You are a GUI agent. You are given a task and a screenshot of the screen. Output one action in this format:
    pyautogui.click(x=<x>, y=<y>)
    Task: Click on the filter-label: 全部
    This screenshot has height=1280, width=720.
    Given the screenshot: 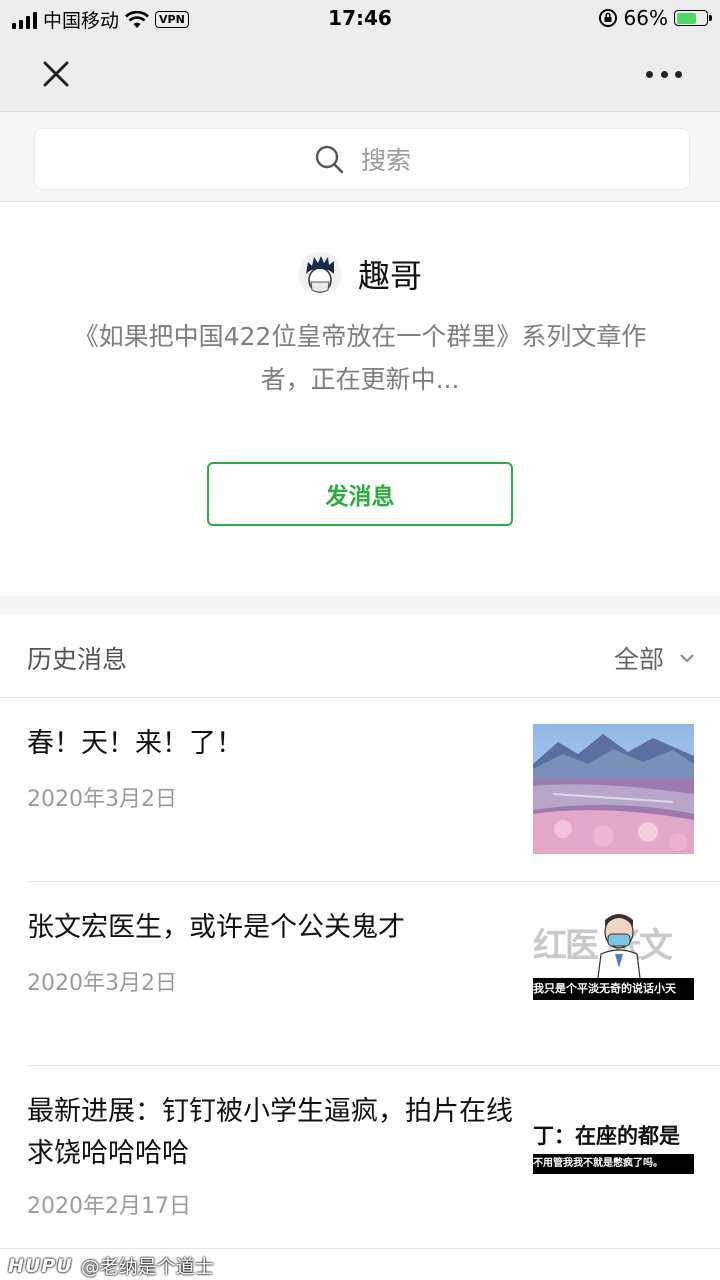 What is the action you would take?
    pyautogui.click(x=638, y=659)
    